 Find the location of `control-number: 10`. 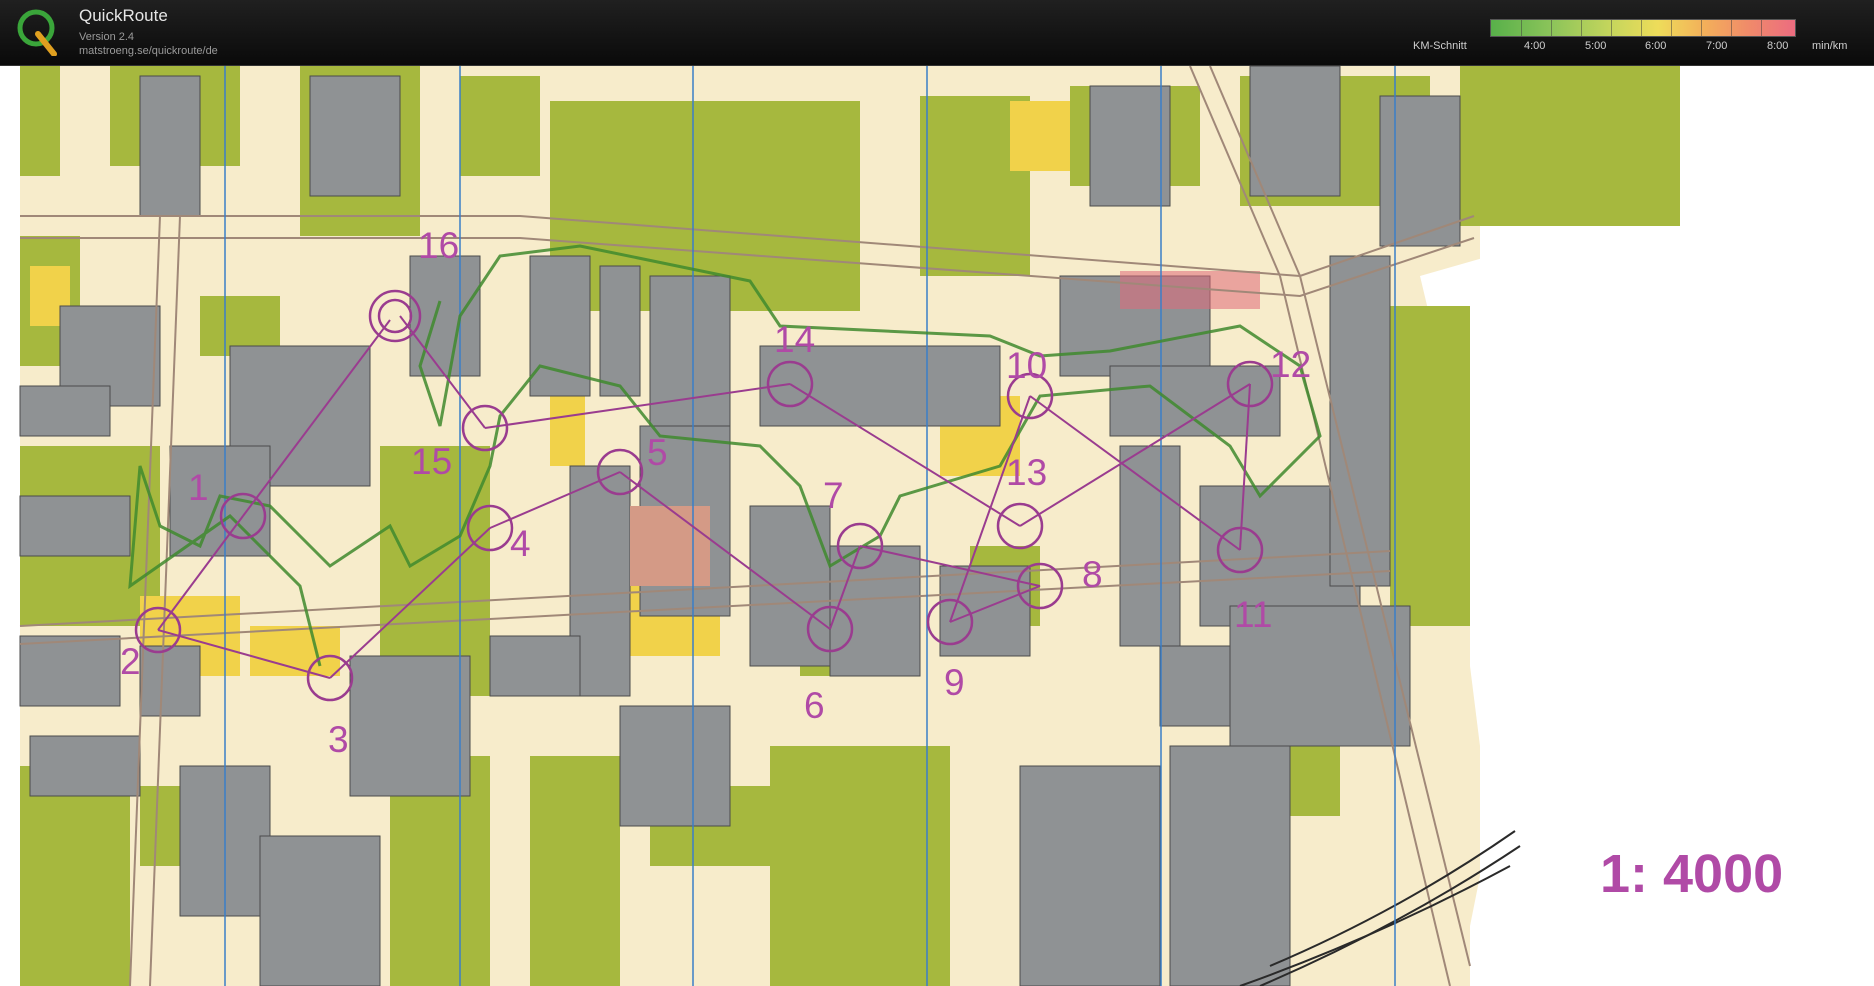

control-number: 10 is located at coordinates (1026, 365).